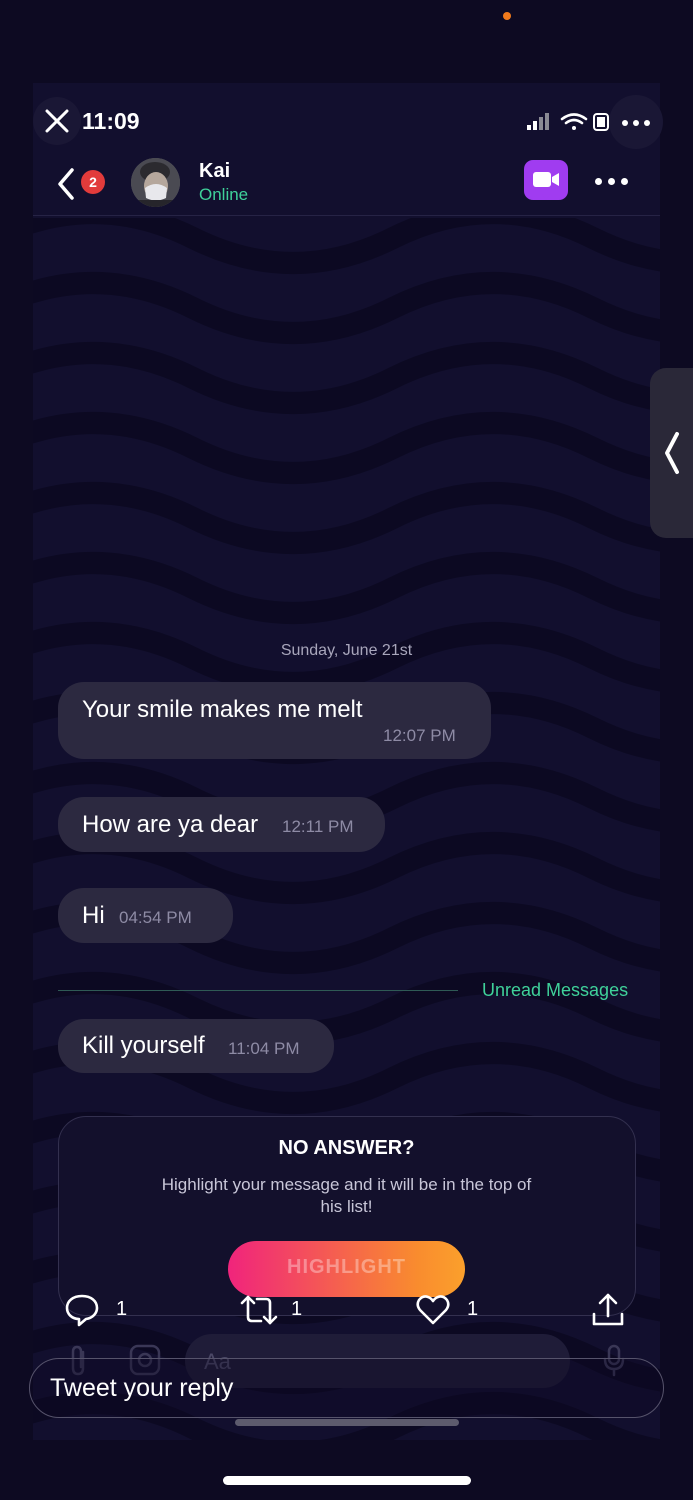 The image size is (693, 1500). I want to click on avatar, so click(155, 182).